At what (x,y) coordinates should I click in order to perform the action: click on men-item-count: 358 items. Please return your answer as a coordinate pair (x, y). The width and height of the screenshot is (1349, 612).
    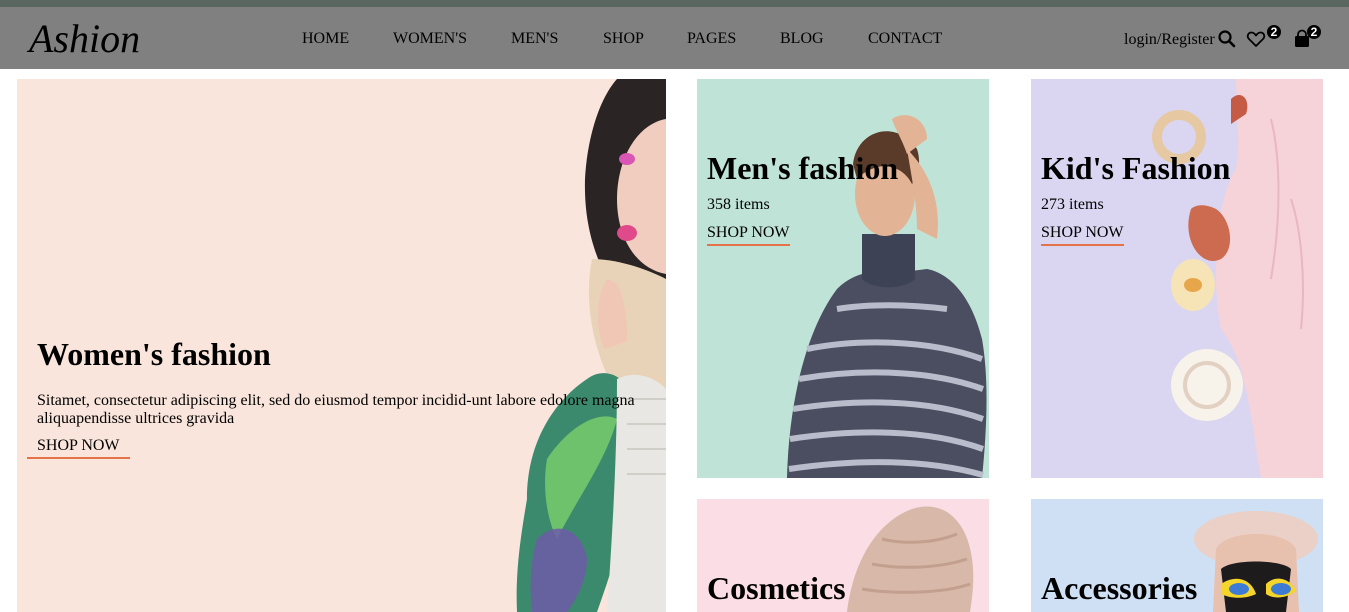
    Looking at the image, I should click on (738, 204).